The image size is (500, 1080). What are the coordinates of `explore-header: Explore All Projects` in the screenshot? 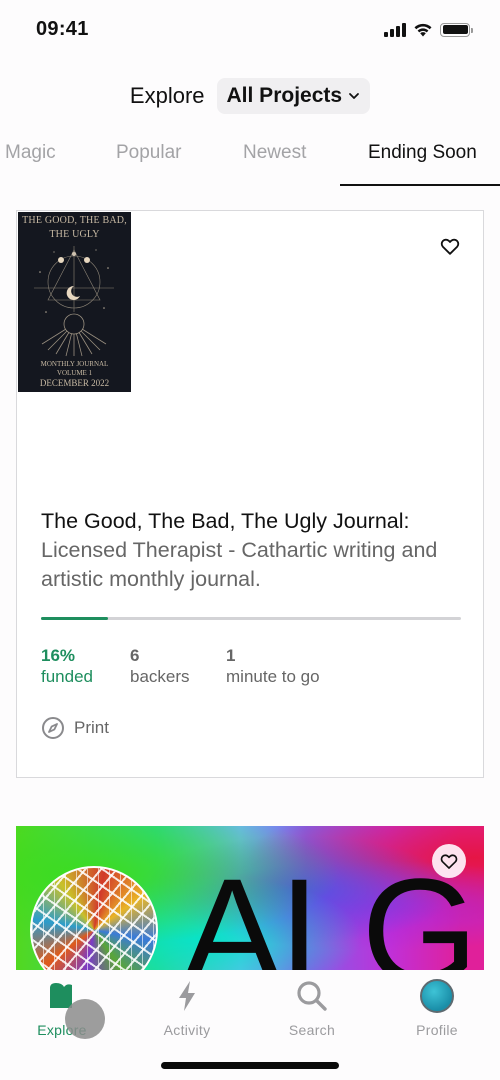 It's located at (250, 96).